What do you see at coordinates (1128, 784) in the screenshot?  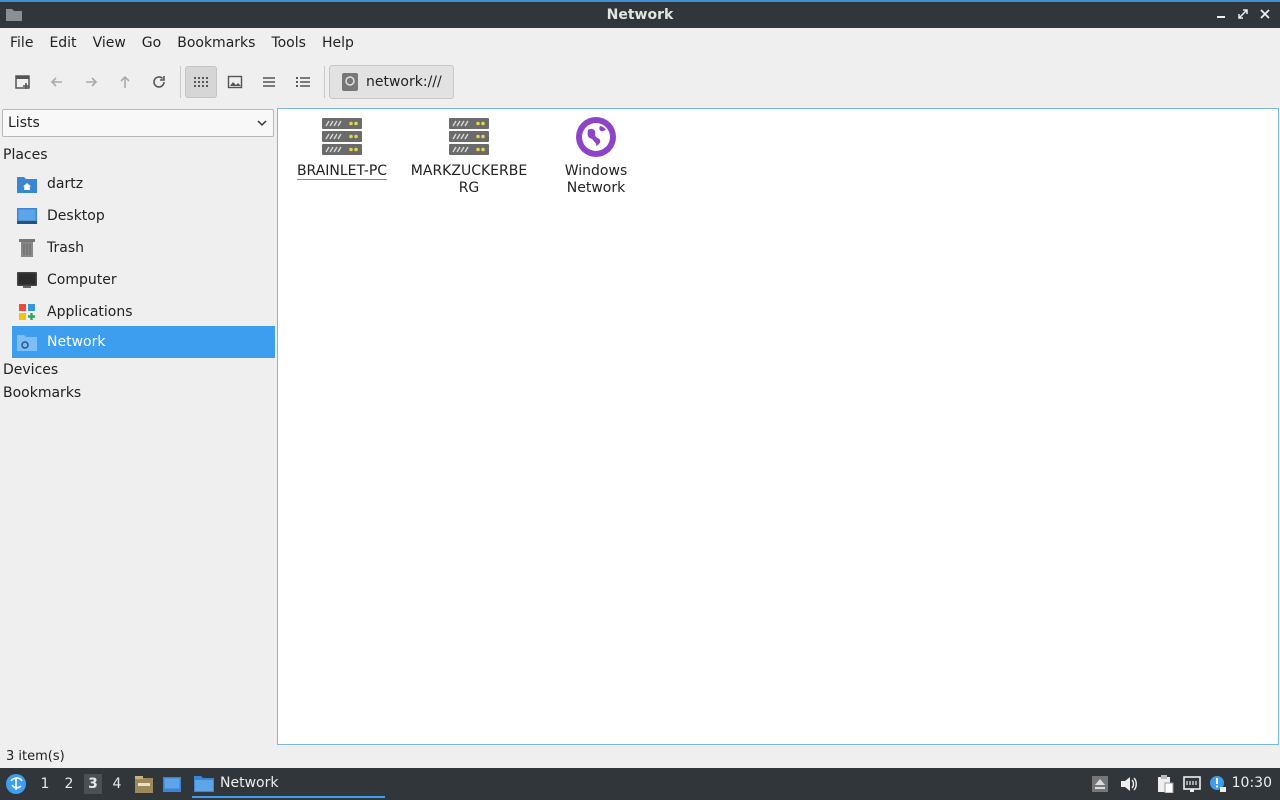 I see `volume-icon` at bounding box center [1128, 784].